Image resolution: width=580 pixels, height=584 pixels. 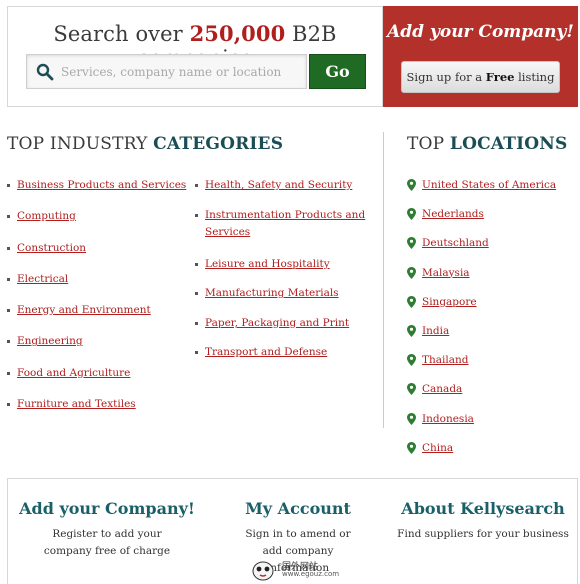 I want to click on headline-count: 250,000, so click(x=237, y=33).